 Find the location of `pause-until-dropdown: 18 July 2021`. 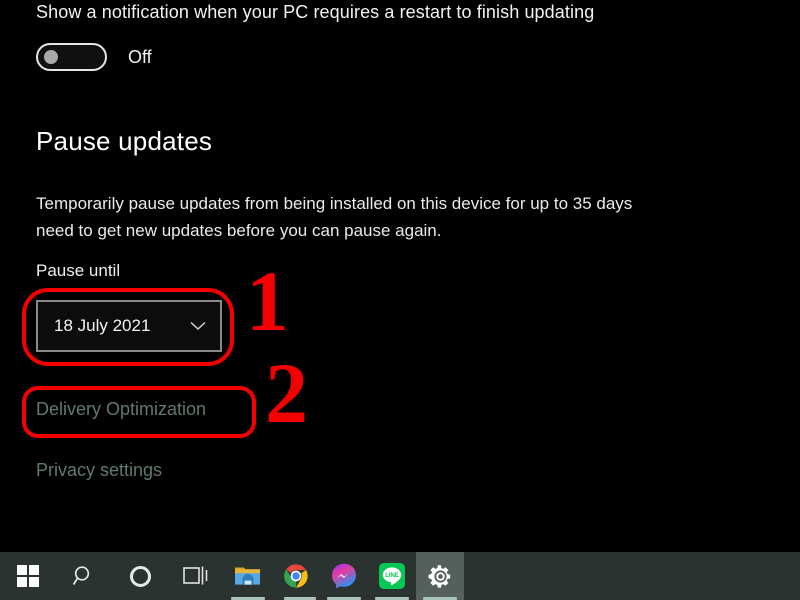

pause-until-dropdown: 18 July 2021 is located at coordinates (129, 326).